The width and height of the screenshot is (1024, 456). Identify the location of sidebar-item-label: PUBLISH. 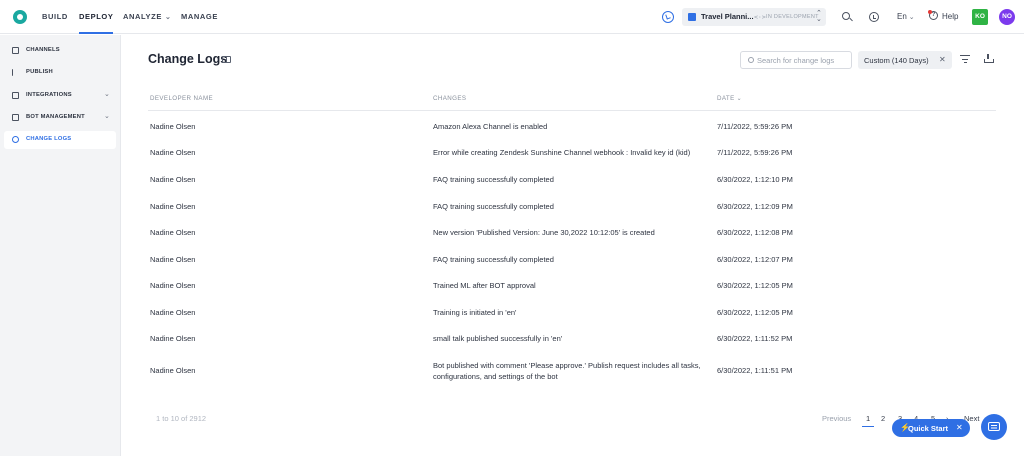
(39, 72).